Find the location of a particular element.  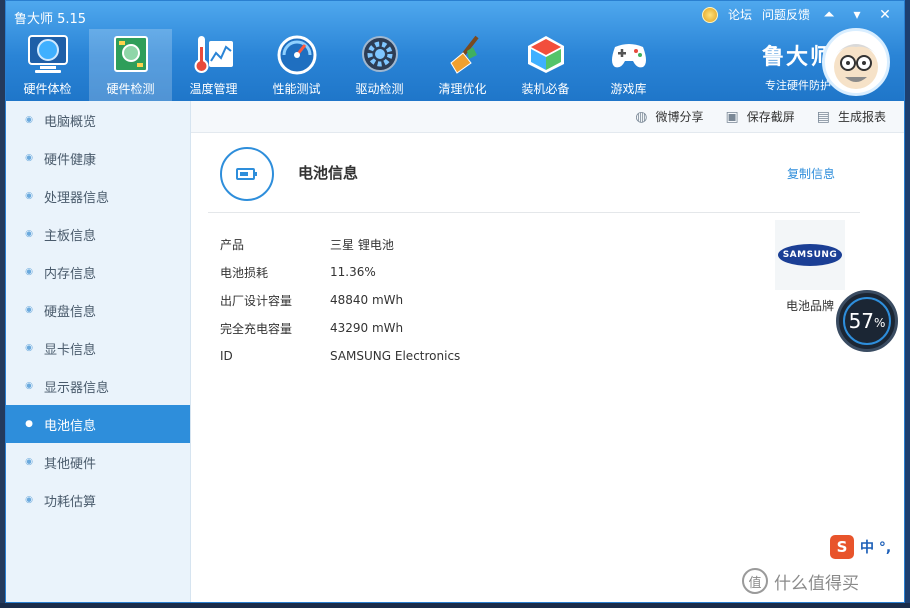

skin-icon: ⏶ is located at coordinates (829, 15).